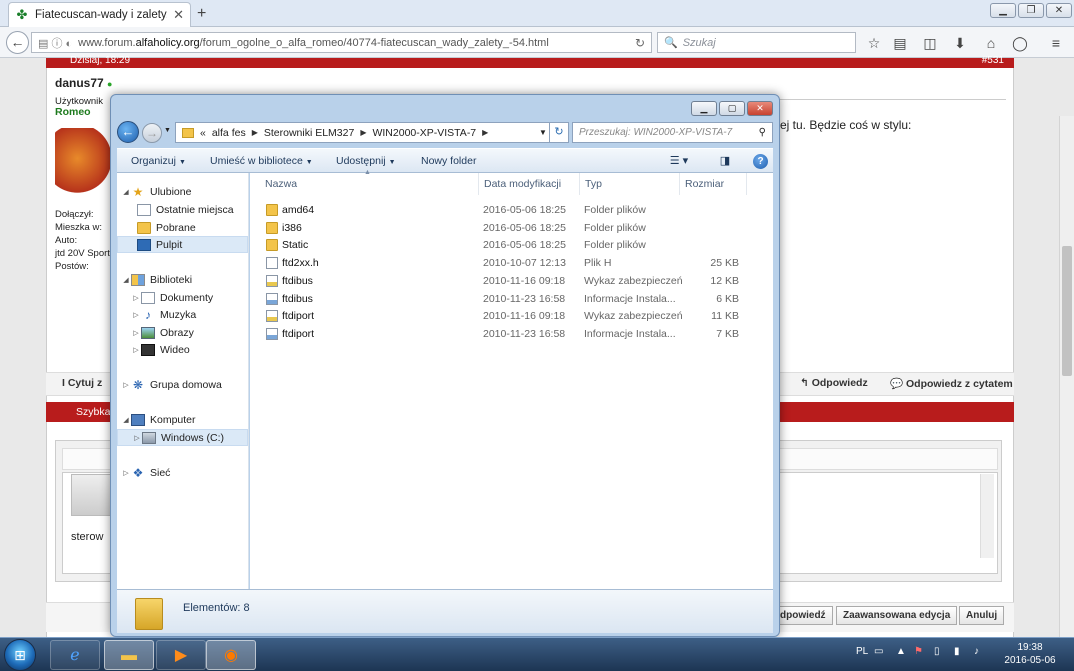 The height and width of the screenshot is (671, 1074). What do you see at coordinates (17, 42) in the screenshot?
I see `back-button: ←` at bounding box center [17, 42].